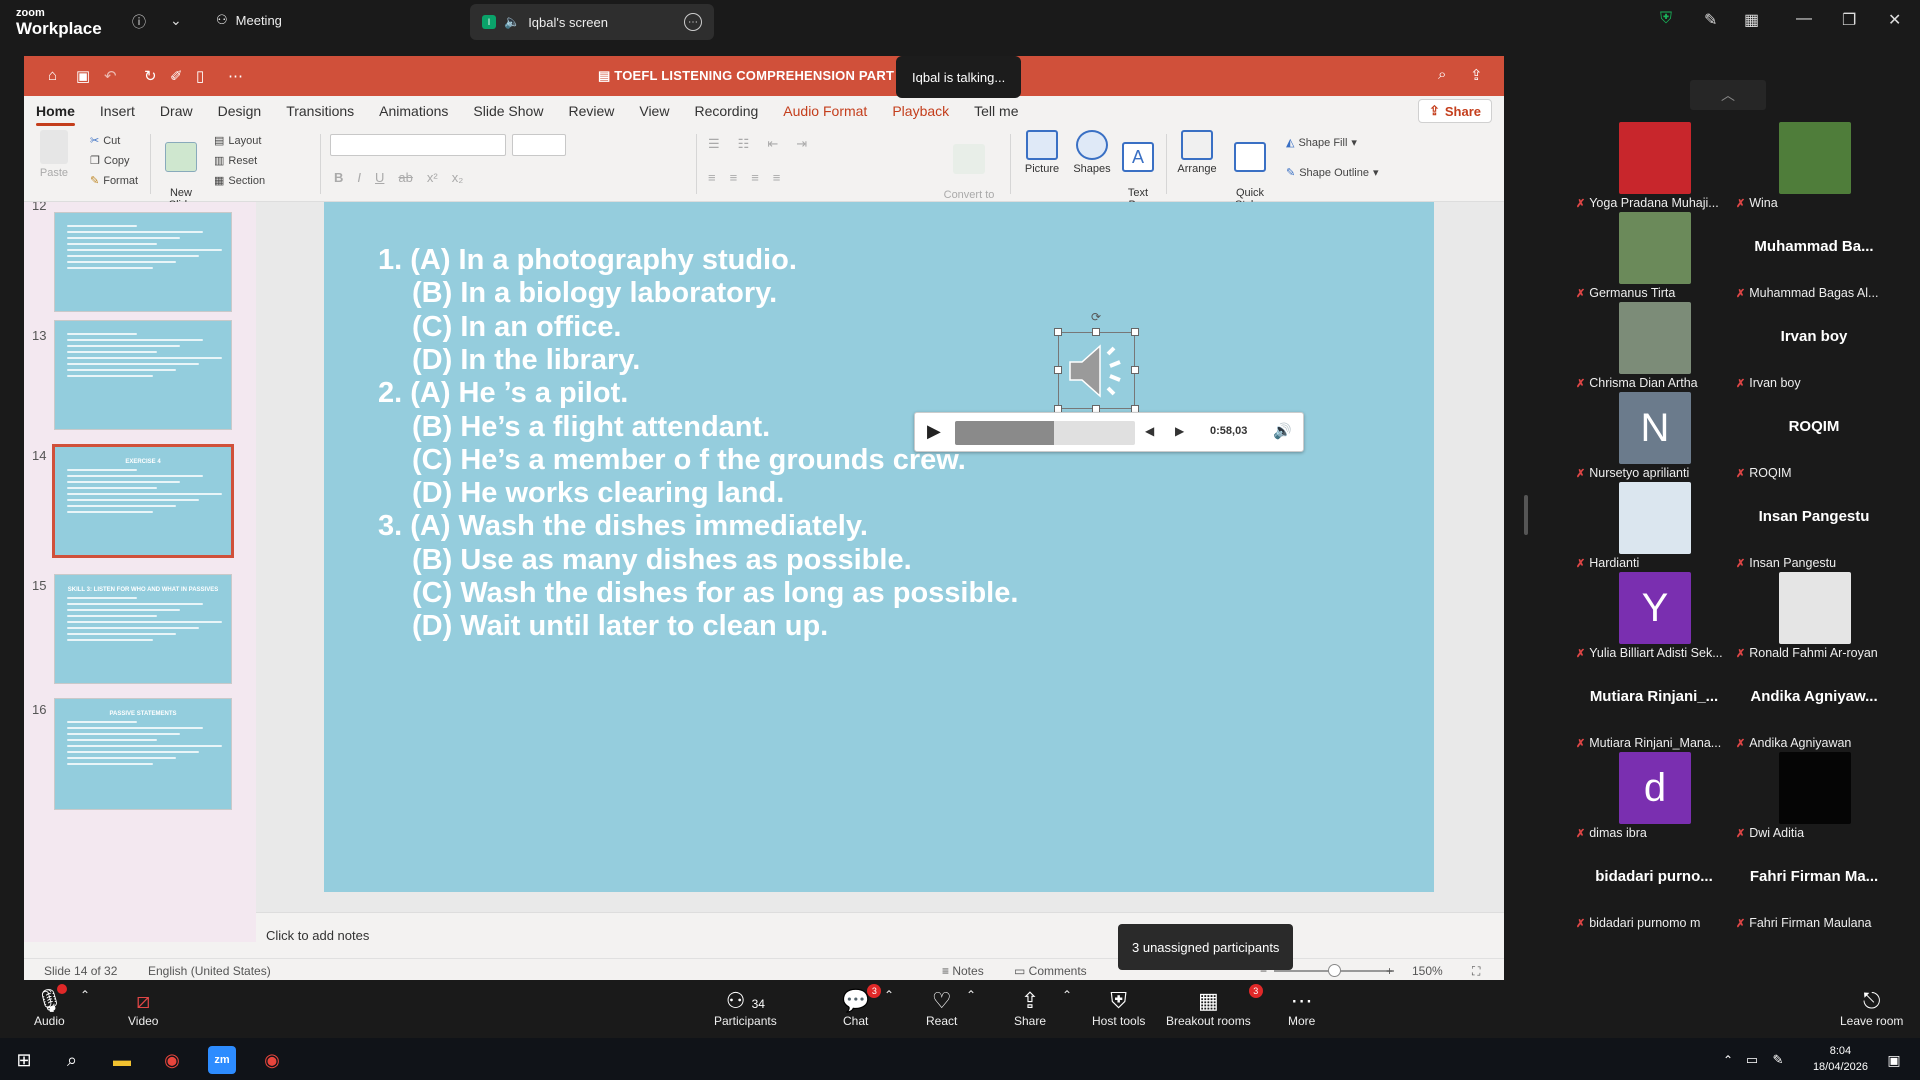 The height and width of the screenshot is (1080, 1920). I want to click on info-icon: ⓘ, so click(139, 22).